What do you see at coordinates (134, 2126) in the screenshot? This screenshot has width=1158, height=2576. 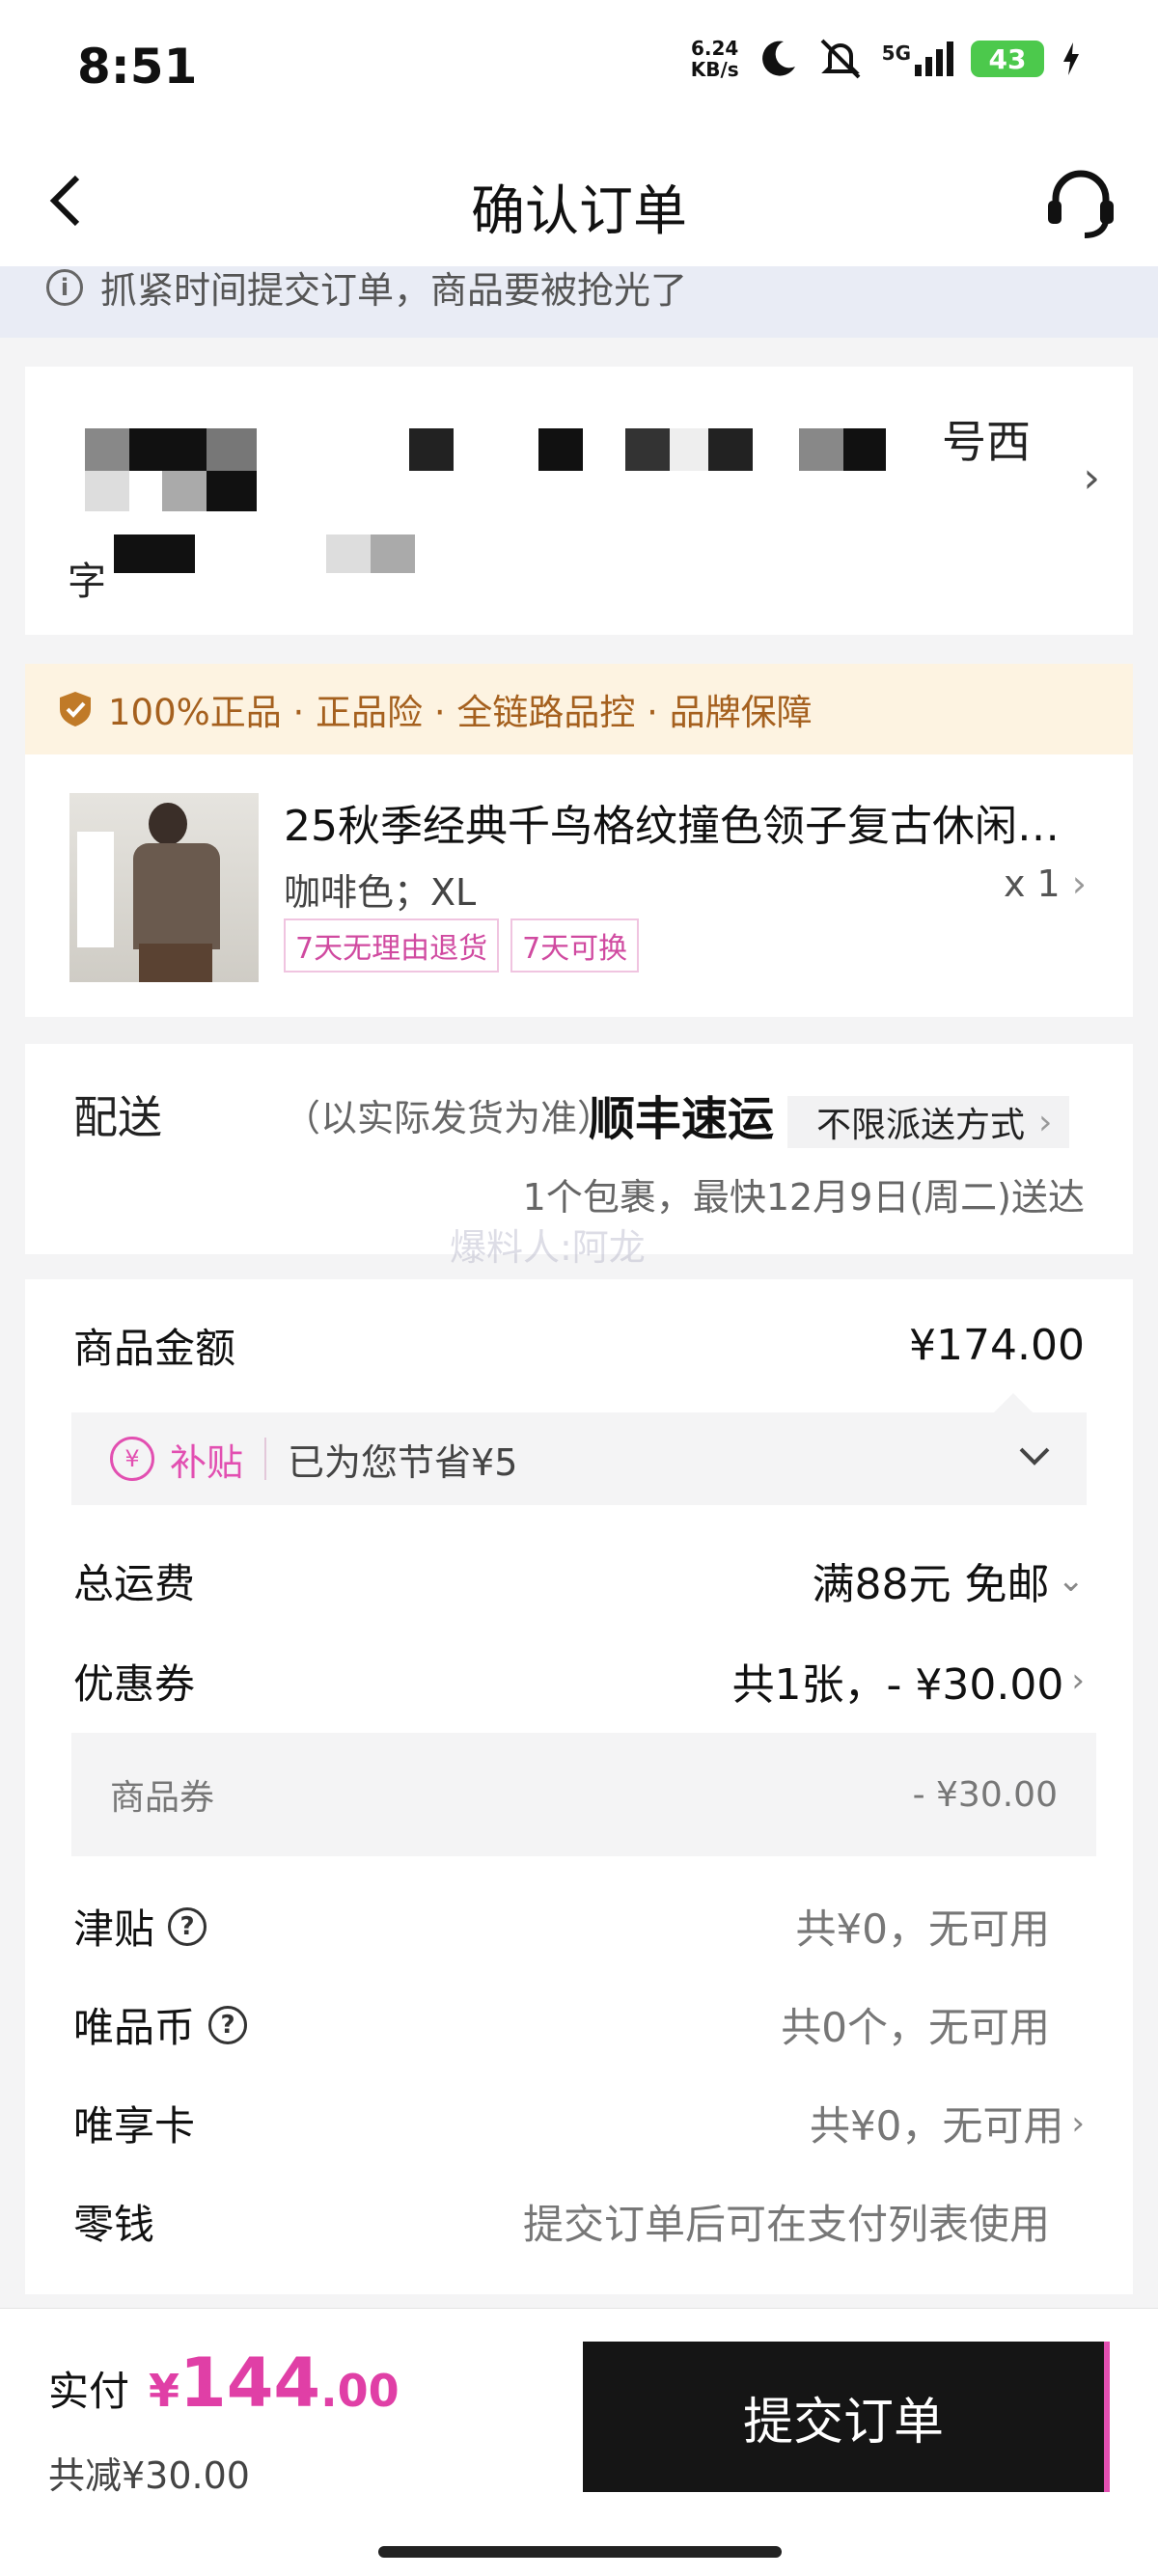 I see `vip-card-label: 唯享卡` at bounding box center [134, 2126].